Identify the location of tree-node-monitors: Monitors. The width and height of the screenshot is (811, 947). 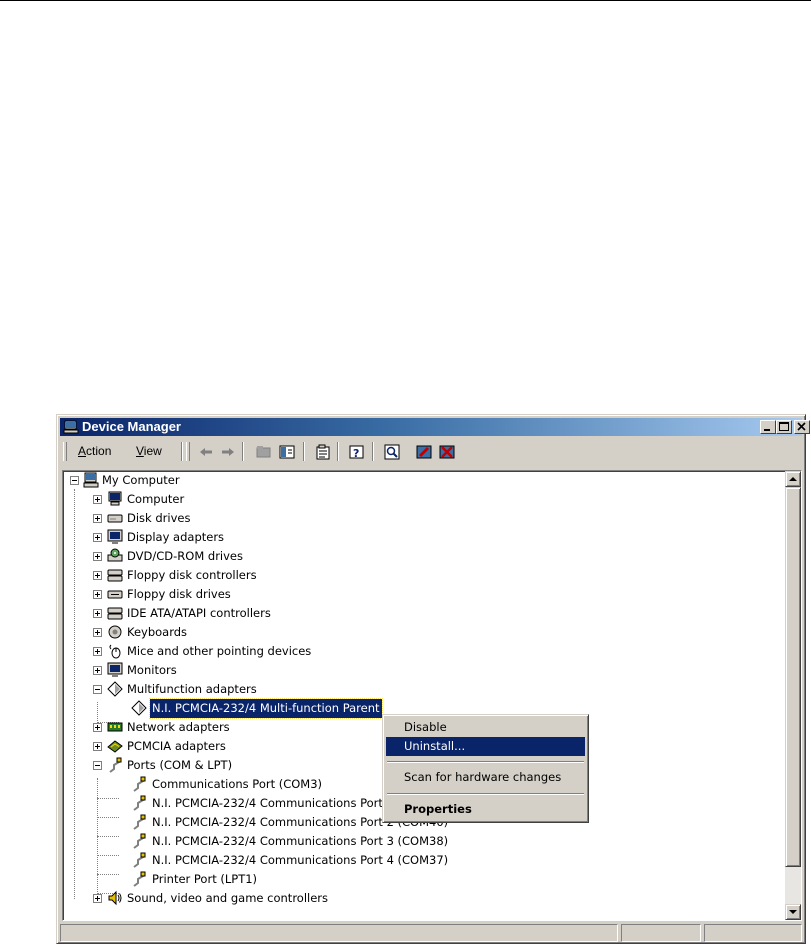
(213, 670).